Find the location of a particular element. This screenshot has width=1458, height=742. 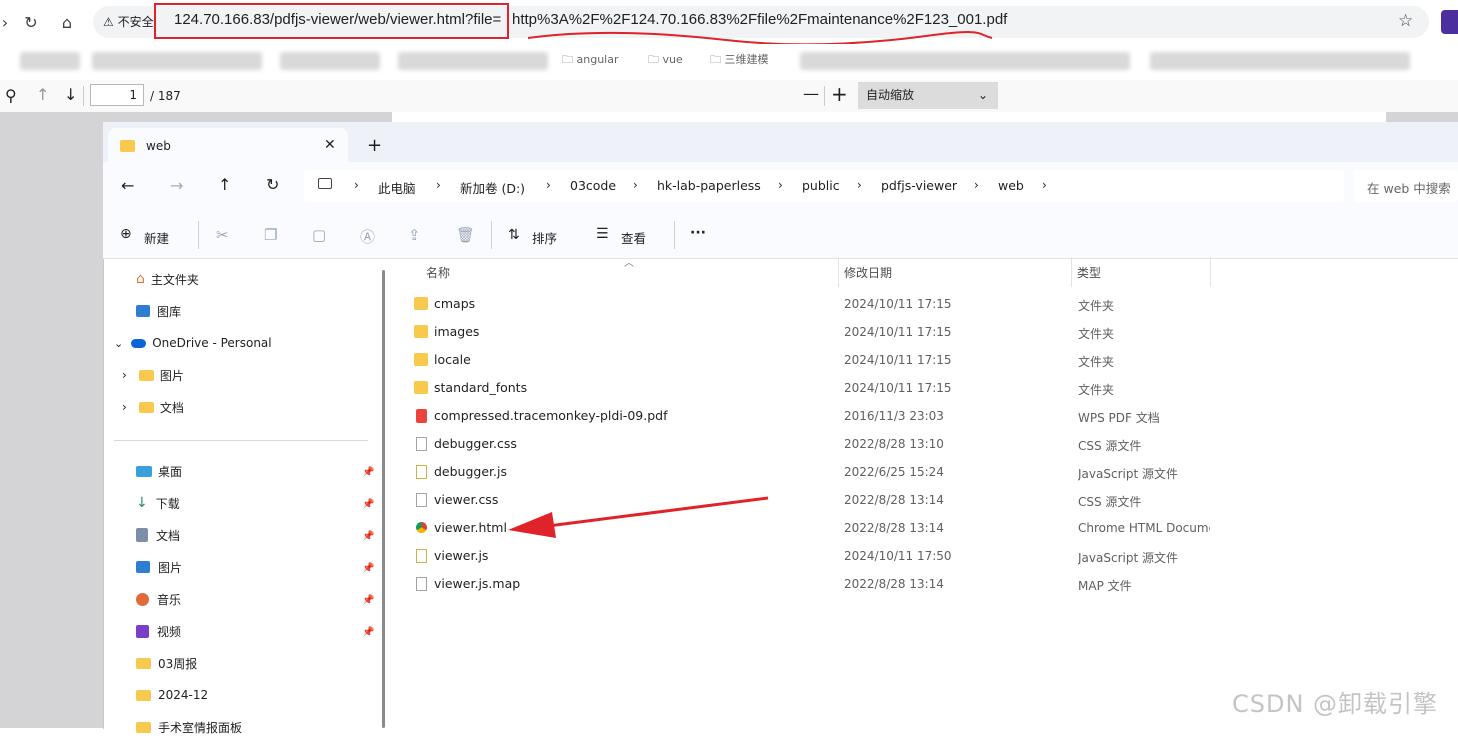

nav-videos: 视频 is located at coordinates (158, 631).